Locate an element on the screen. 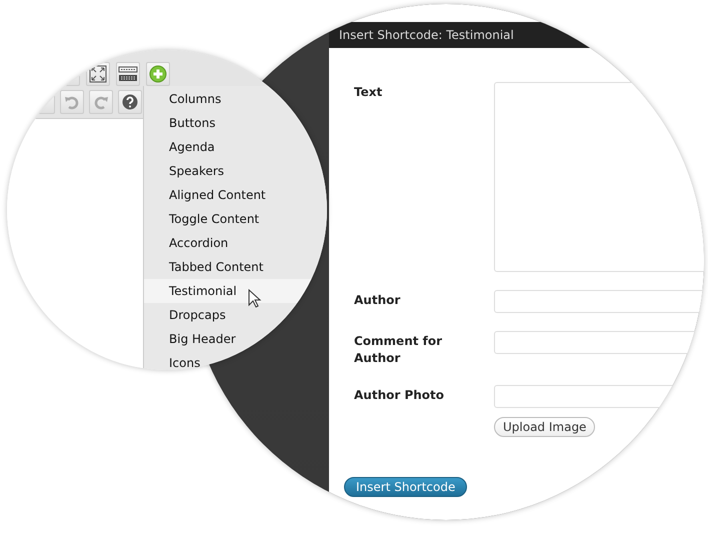 This screenshot has height=534, width=708. menu-item: Buttons is located at coordinates (235, 123).